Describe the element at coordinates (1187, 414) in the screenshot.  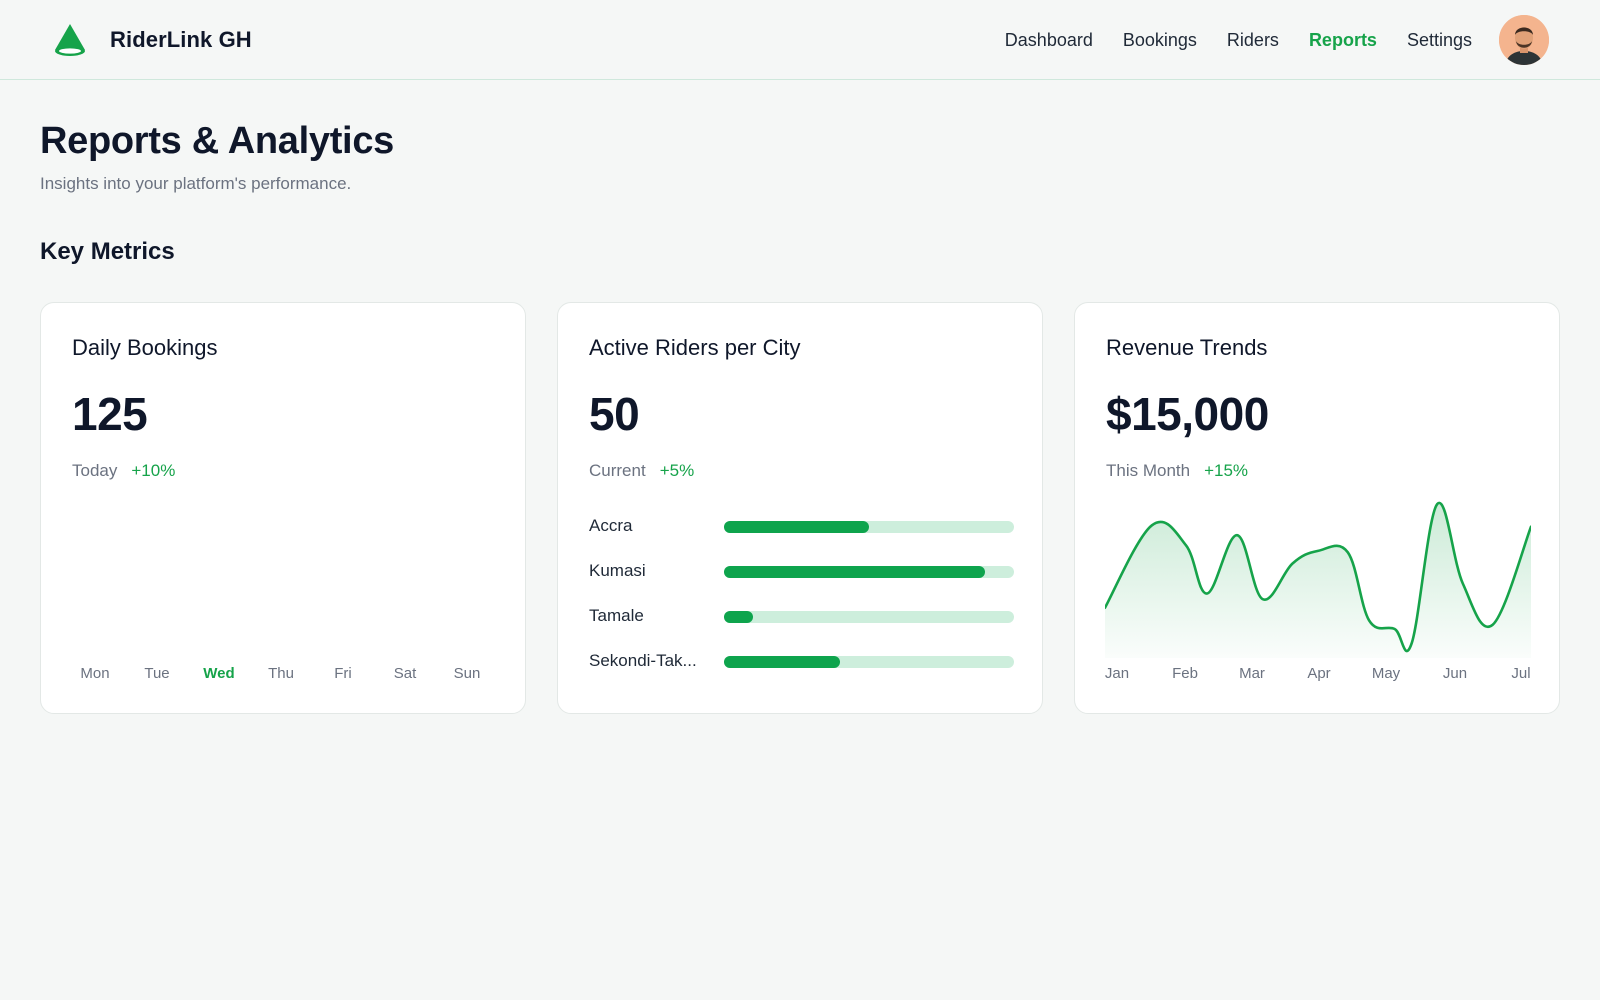
I see `metric-value: $15,000` at that location.